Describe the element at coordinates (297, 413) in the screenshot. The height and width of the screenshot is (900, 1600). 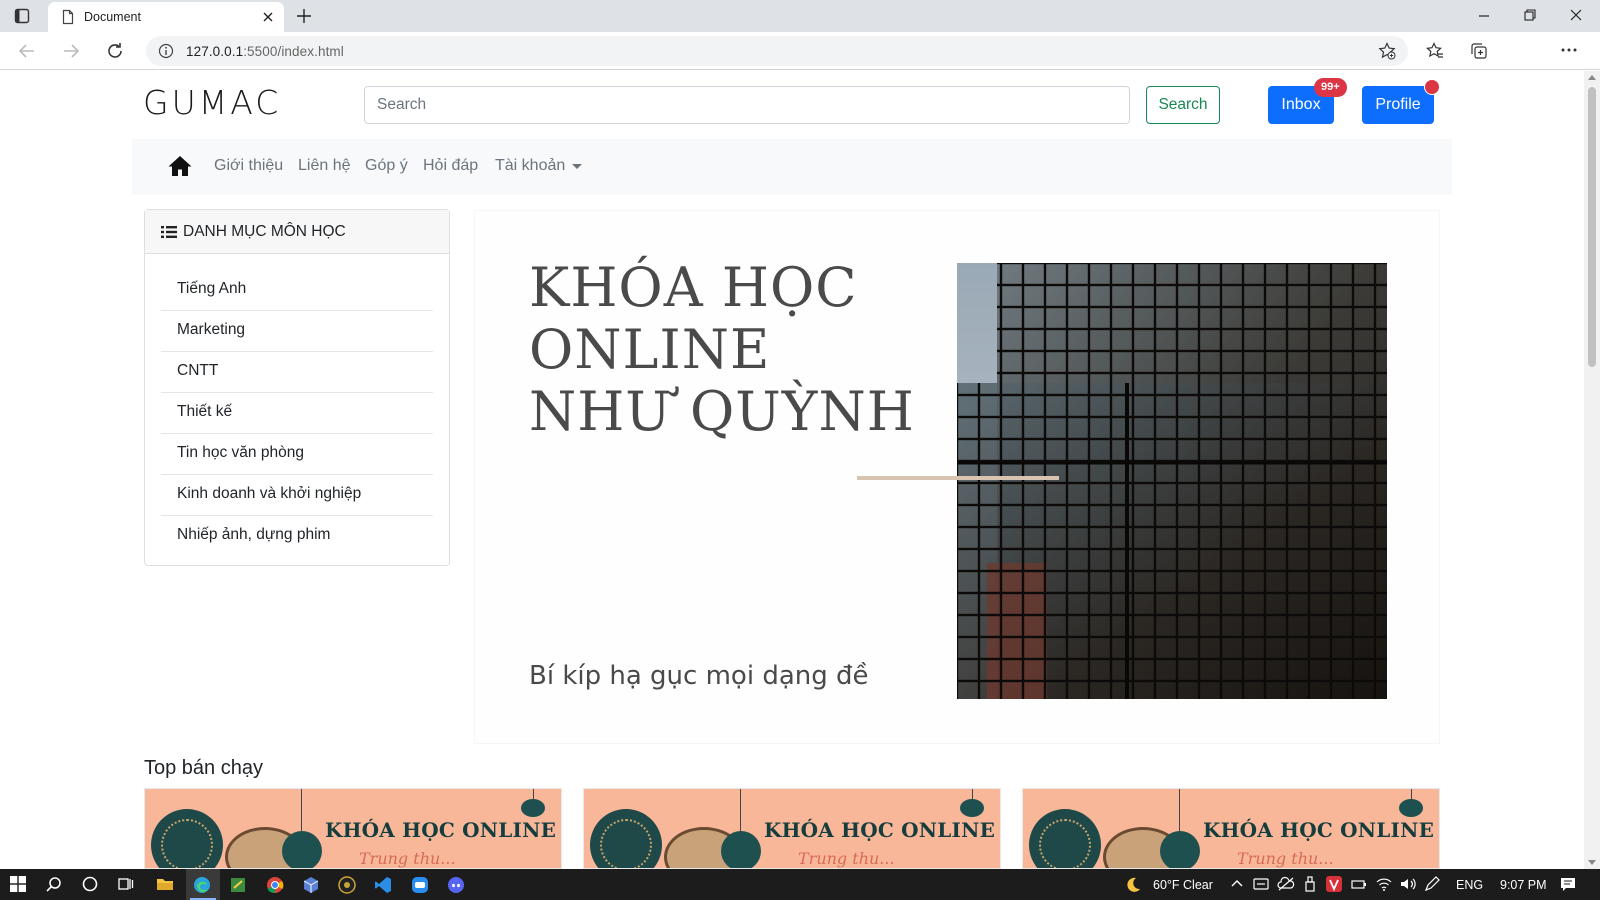
I see `category-item: Thiết kế` at that location.